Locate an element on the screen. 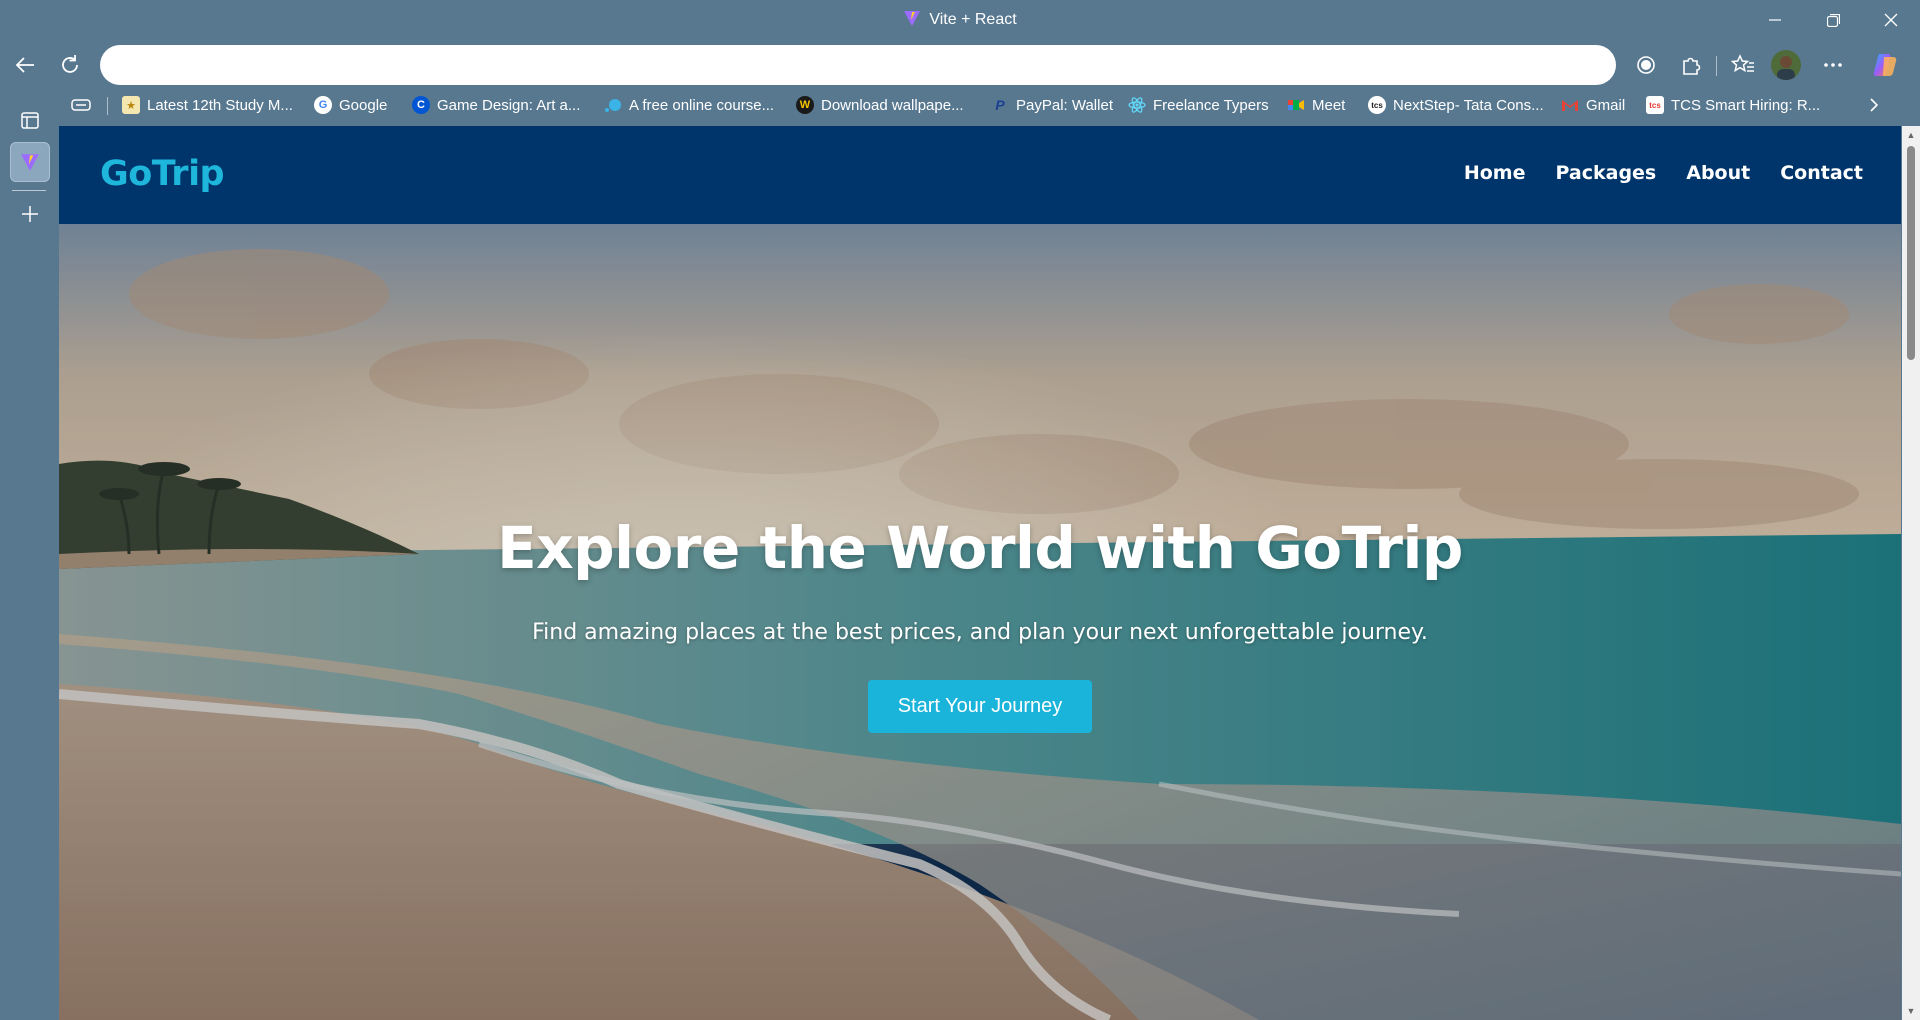 Image resolution: width=1920 pixels, height=1020 pixels. tab-actions-icon is located at coordinates (30, 120).